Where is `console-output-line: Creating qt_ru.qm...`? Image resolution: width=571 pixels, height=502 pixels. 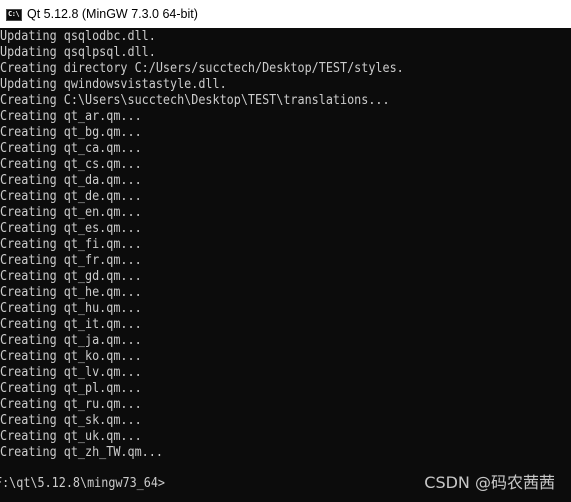 console-output-line: Creating qt_ru.qm... is located at coordinates (71, 404).